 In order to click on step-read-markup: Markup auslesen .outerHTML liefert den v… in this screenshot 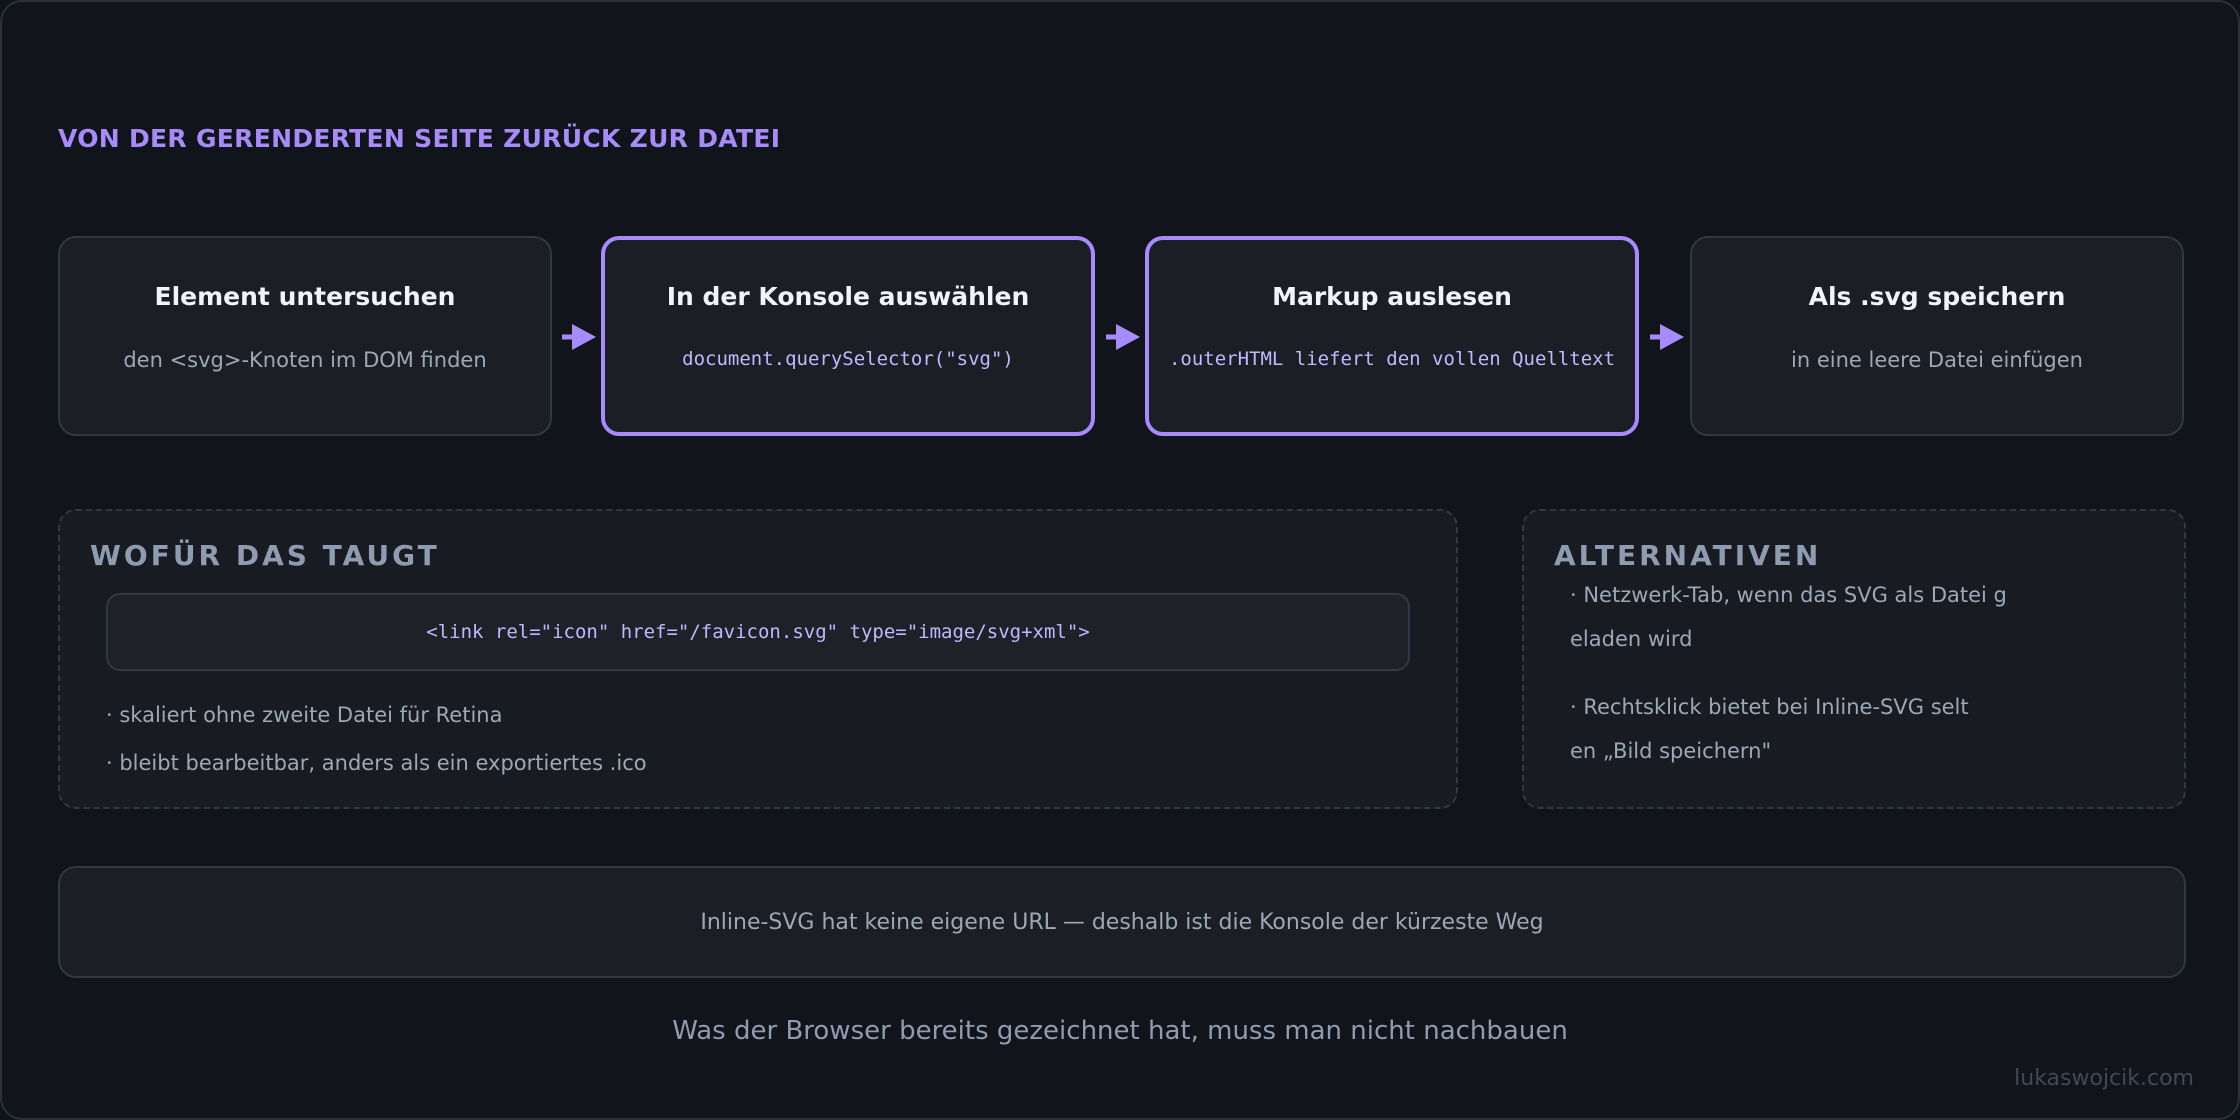, I will do `click(1392, 336)`.